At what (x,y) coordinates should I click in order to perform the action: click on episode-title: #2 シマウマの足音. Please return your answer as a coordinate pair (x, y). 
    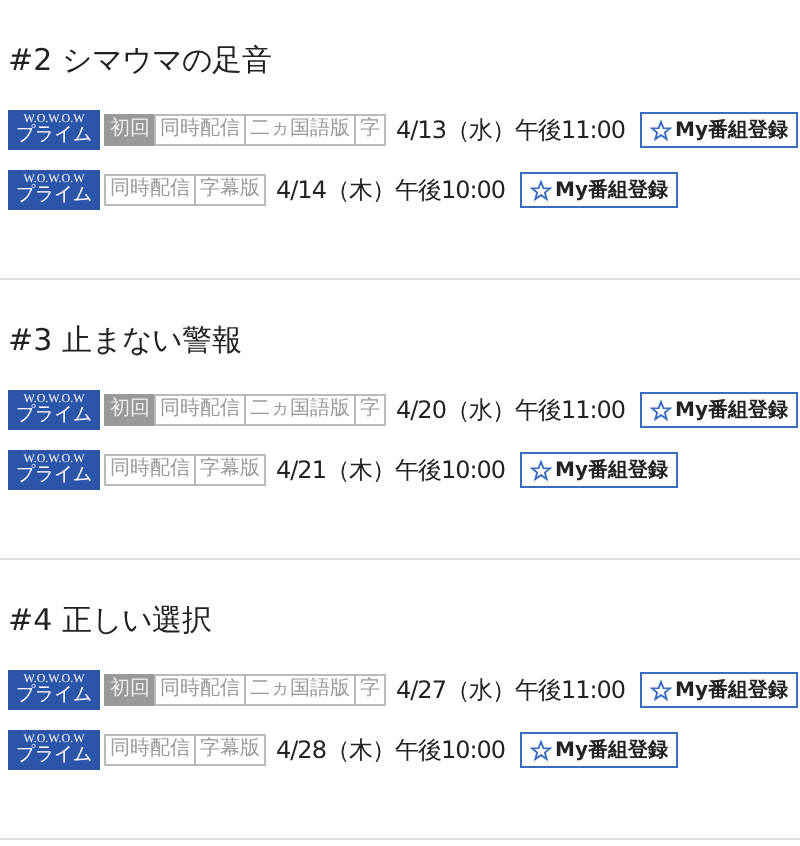
    Looking at the image, I should click on (140, 61).